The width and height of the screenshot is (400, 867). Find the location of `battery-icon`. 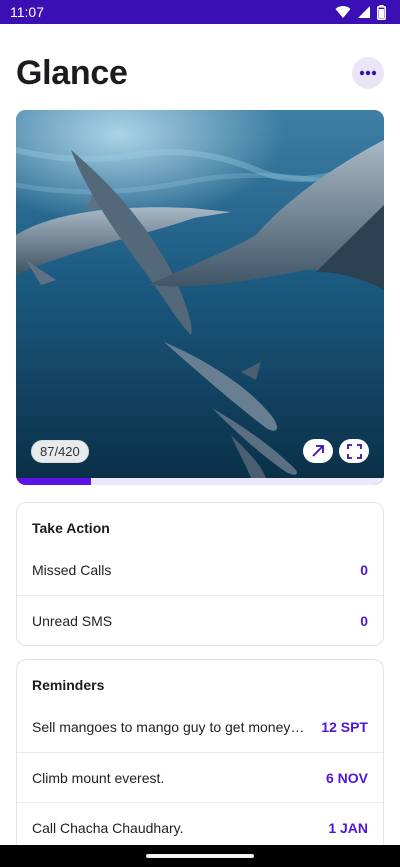

battery-icon is located at coordinates (381, 12).